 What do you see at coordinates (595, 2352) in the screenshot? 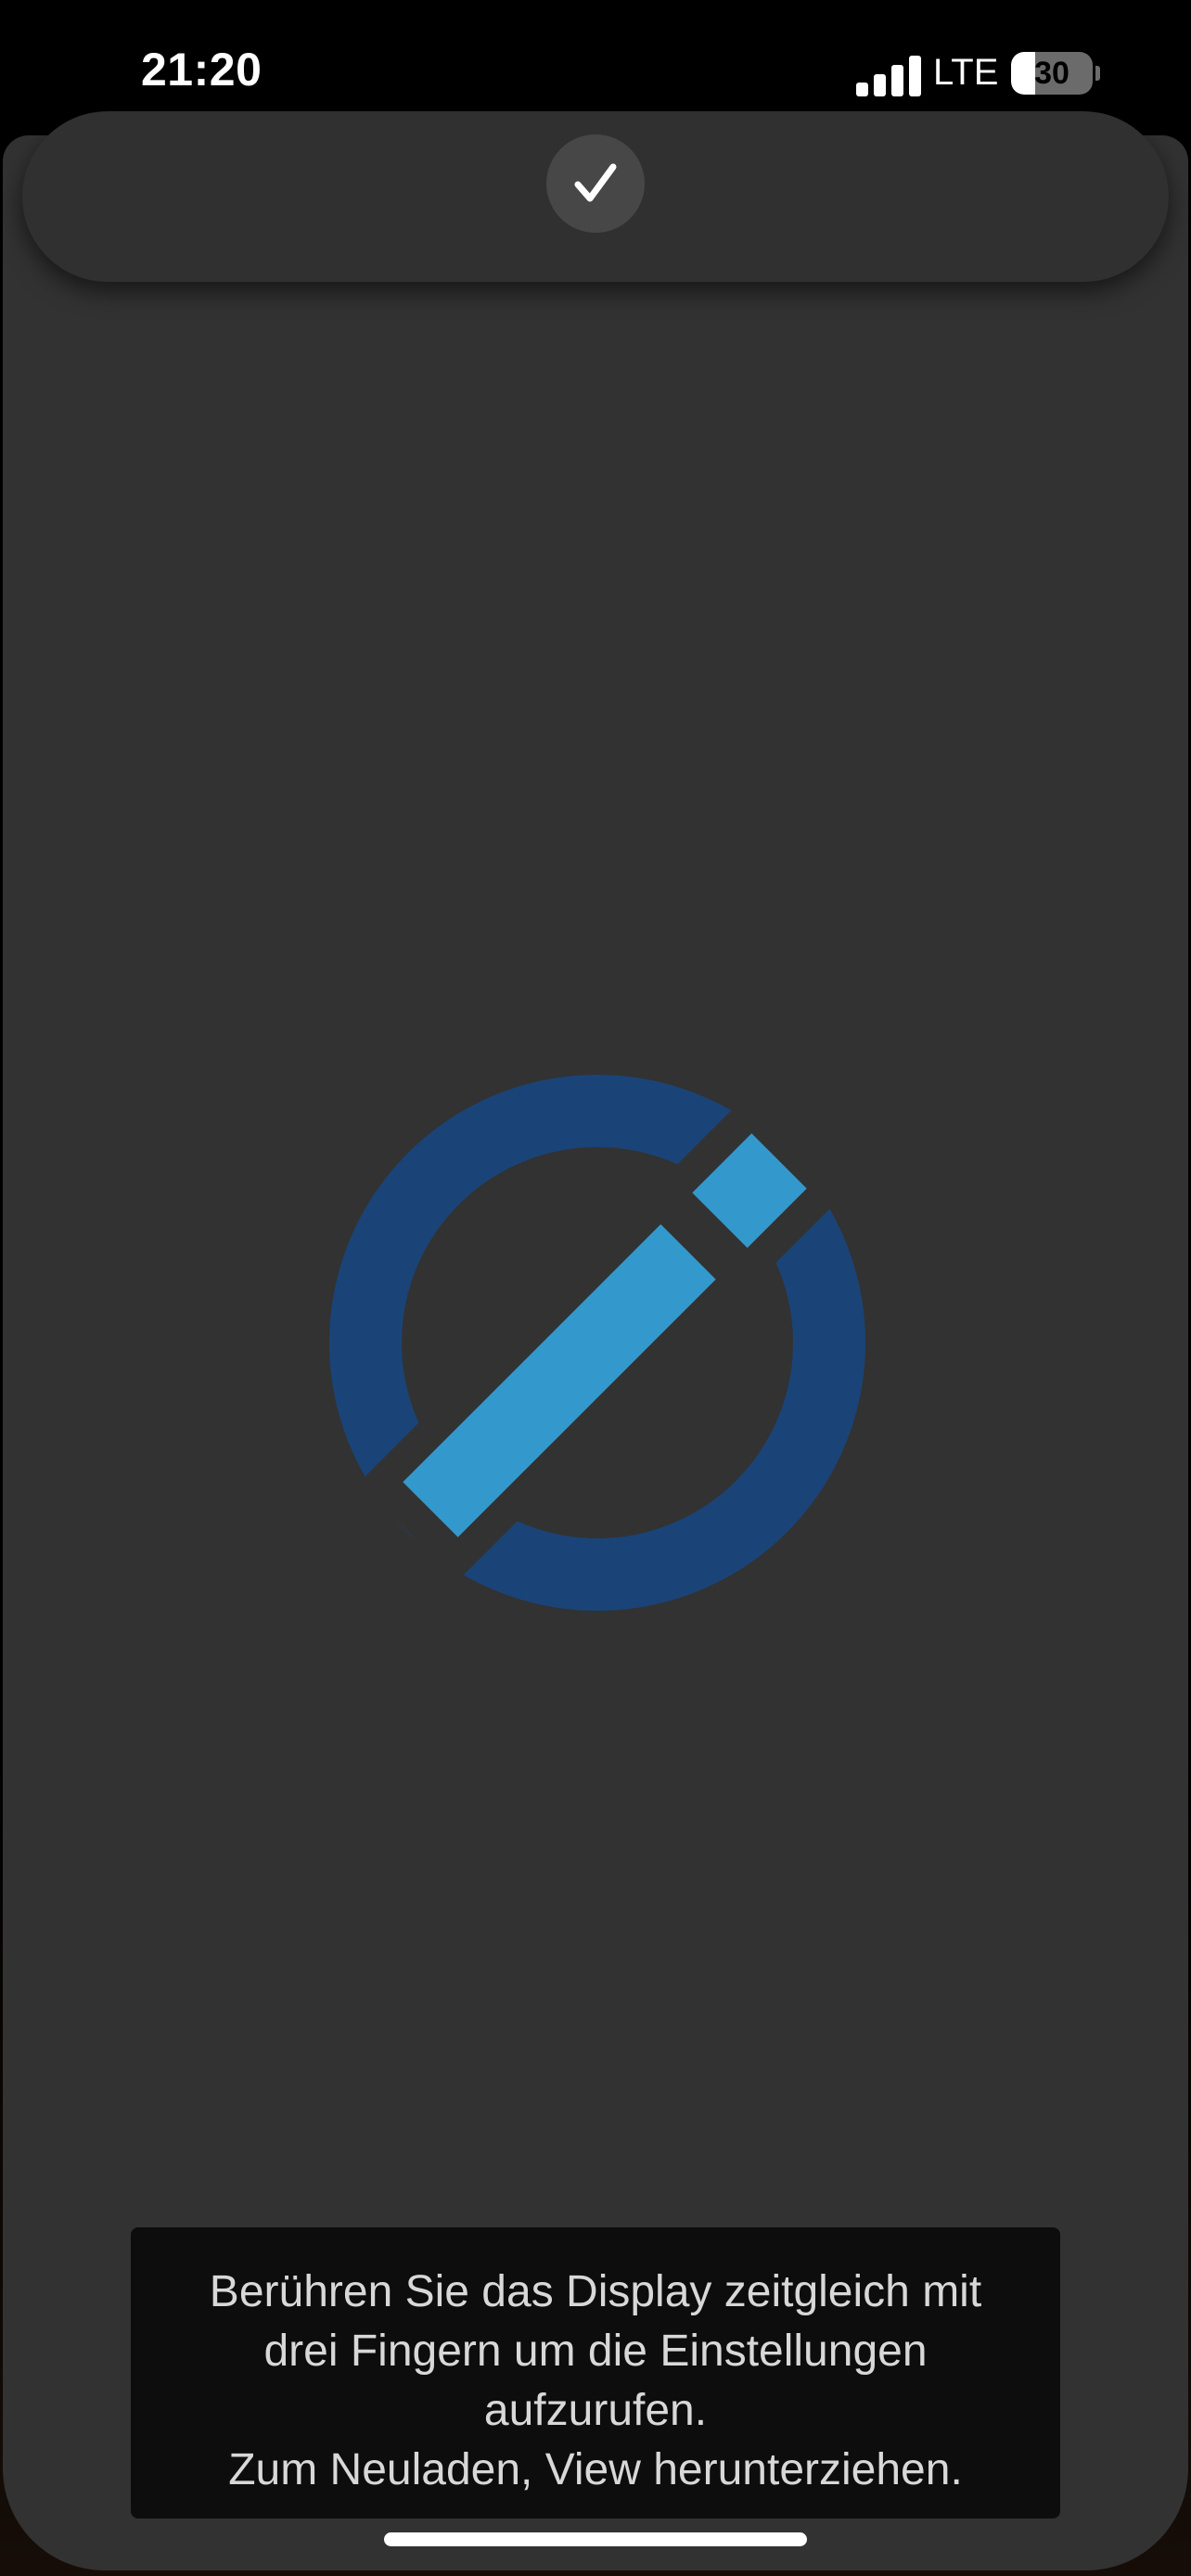
I see `hint-line: drei Fingern um die Einstellungen` at bounding box center [595, 2352].